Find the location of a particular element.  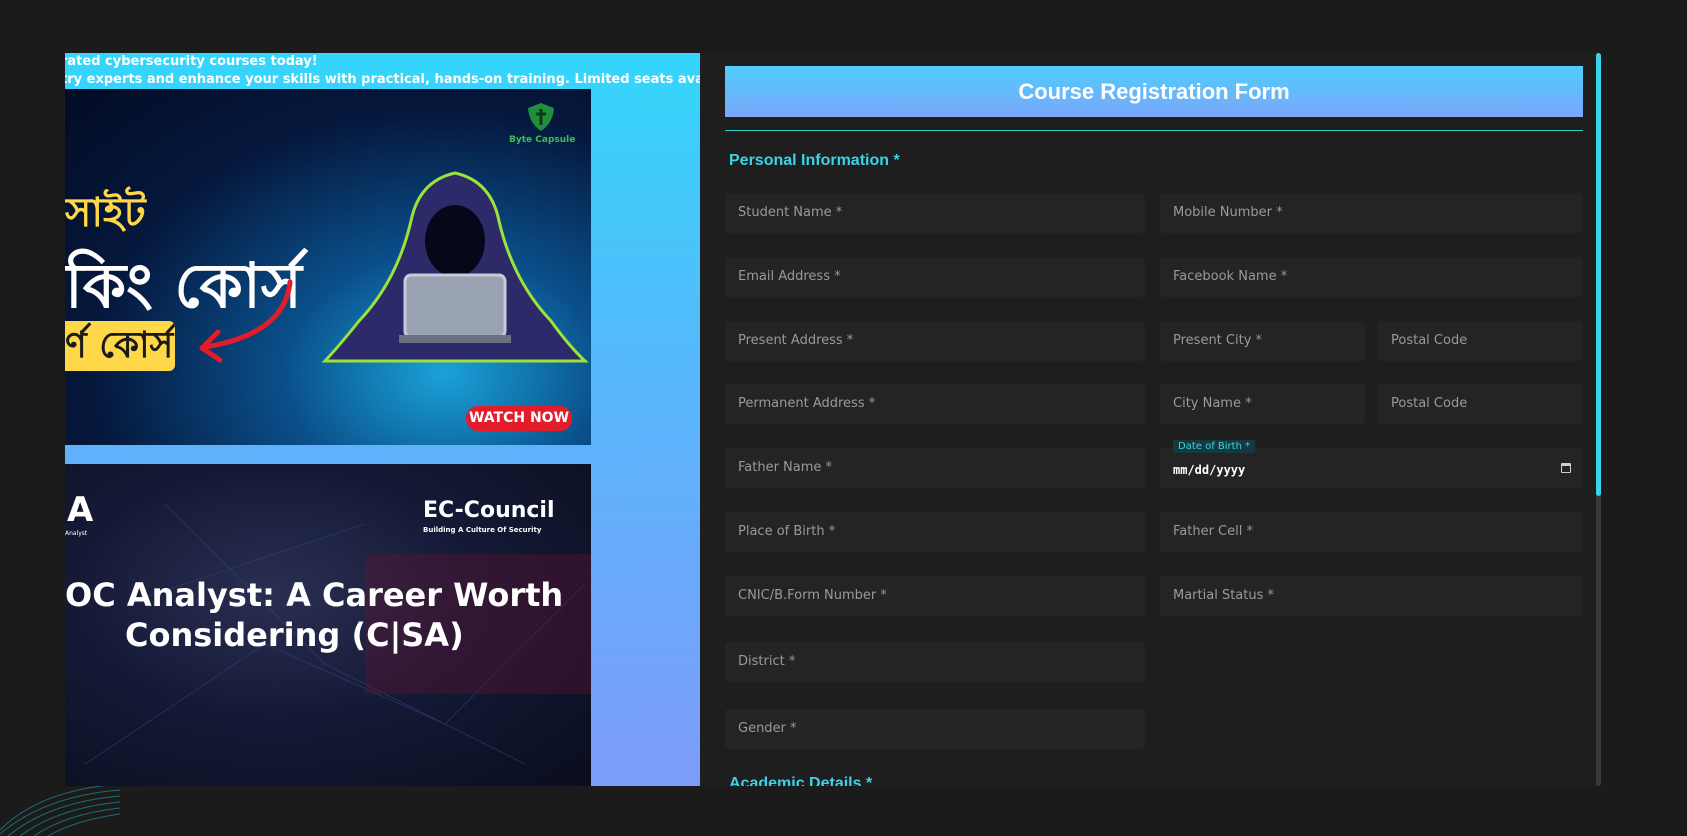

permanent-postal-code-field: Postal Code is located at coordinates (1480, 404).